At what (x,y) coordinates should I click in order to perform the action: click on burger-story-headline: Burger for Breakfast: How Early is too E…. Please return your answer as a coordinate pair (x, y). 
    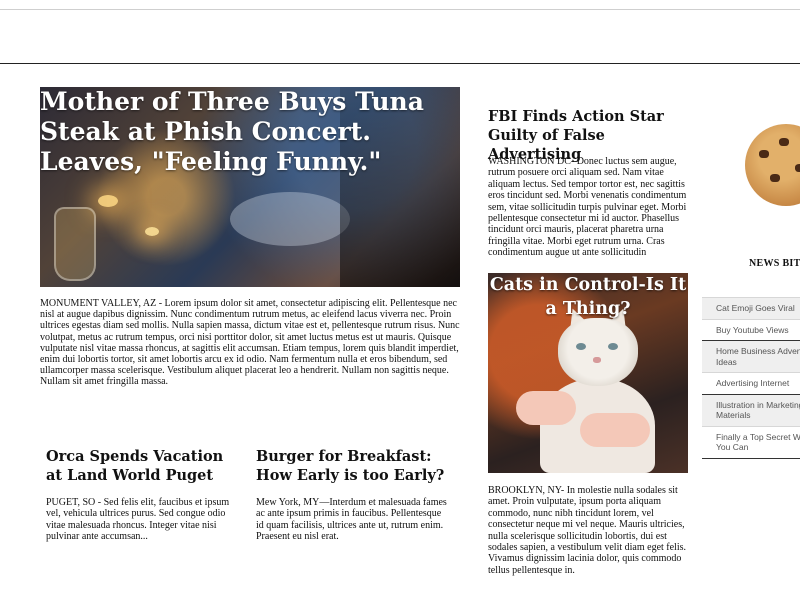
    Looking at the image, I should click on (356, 466).